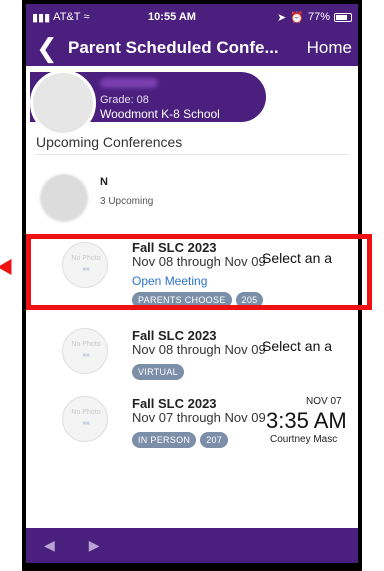 This screenshot has width=384, height=571. Describe the element at coordinates (318, 17) in the screenshot. I see `battery-percent: 77%` at that location.